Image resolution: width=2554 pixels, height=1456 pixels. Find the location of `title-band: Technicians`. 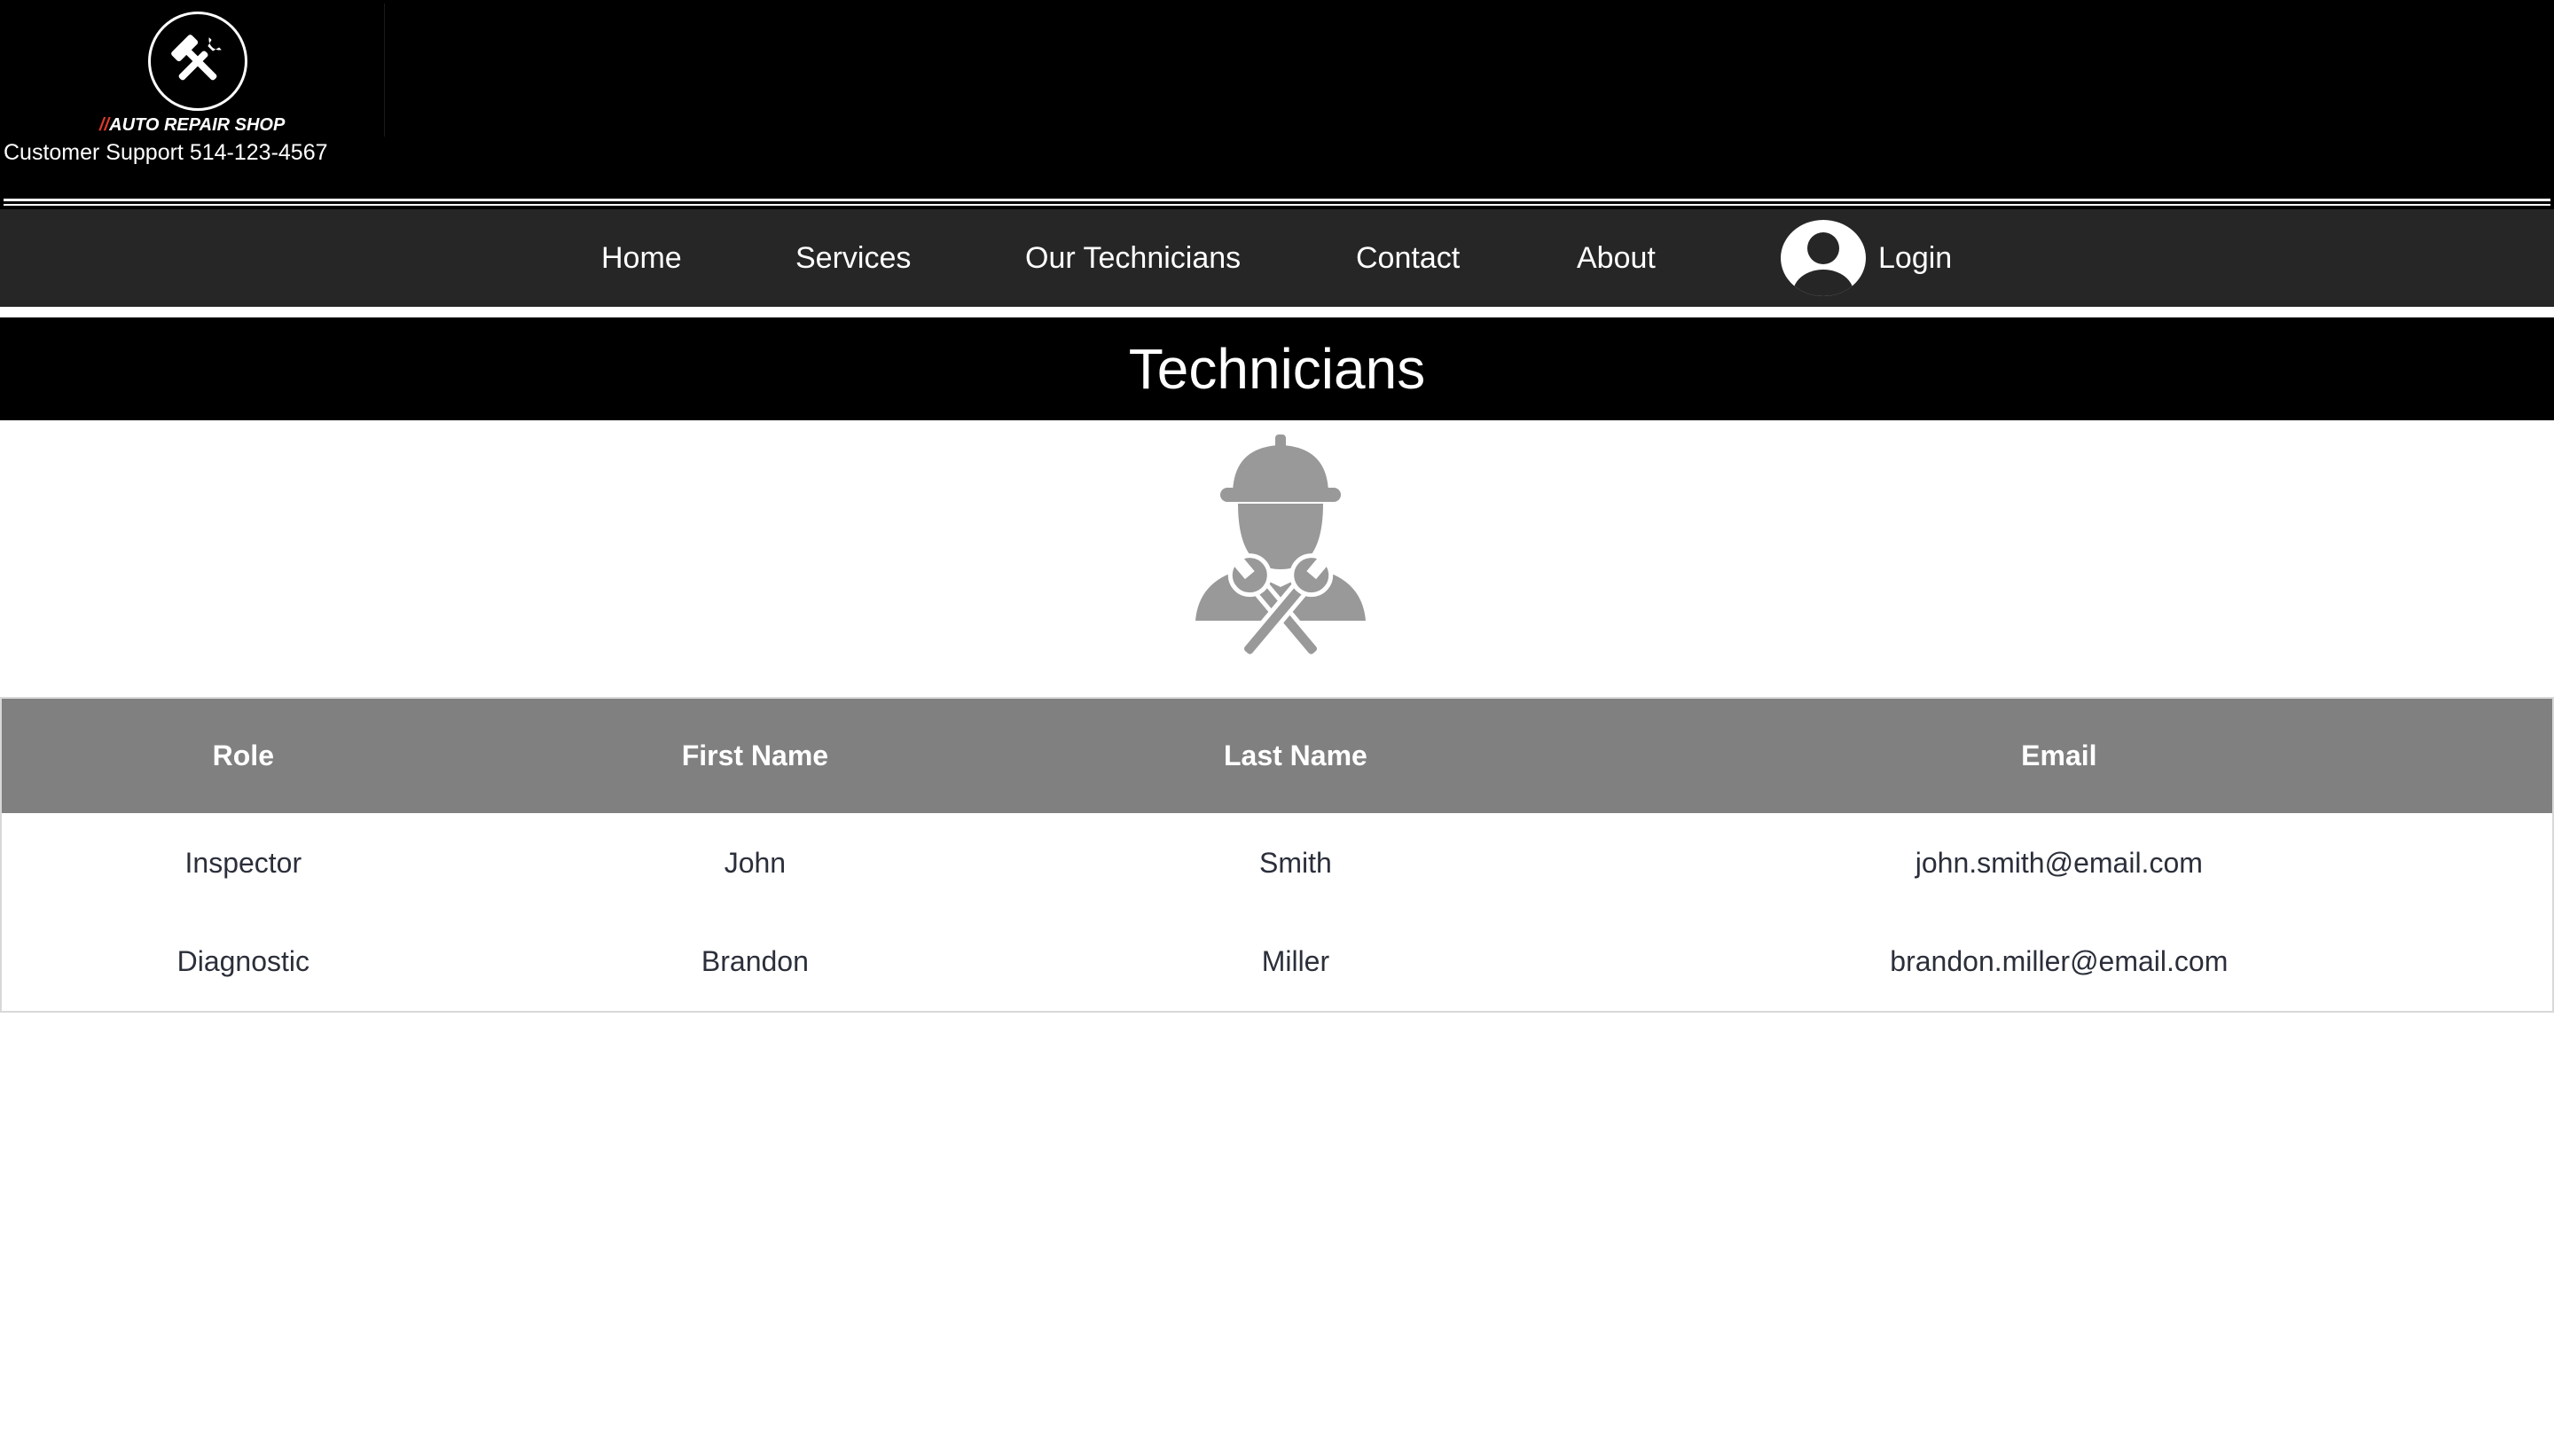

title-band: Technicians is located at coordinates (1277, 368).